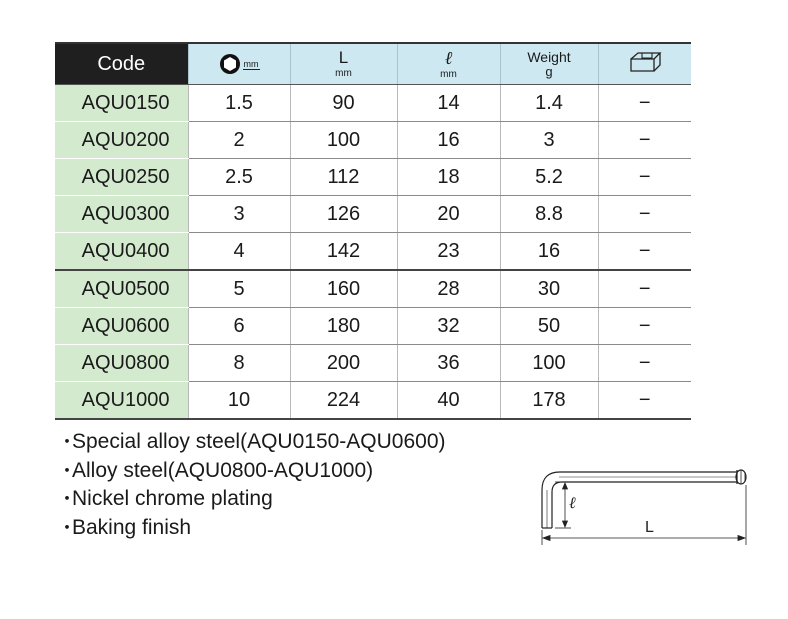 The height and width of the screenshot is (619, 788). What do you see at coordinates (121, 177) in the screenshot?
I see `code-cell: AQU0250` at bounding box center [121, 177].